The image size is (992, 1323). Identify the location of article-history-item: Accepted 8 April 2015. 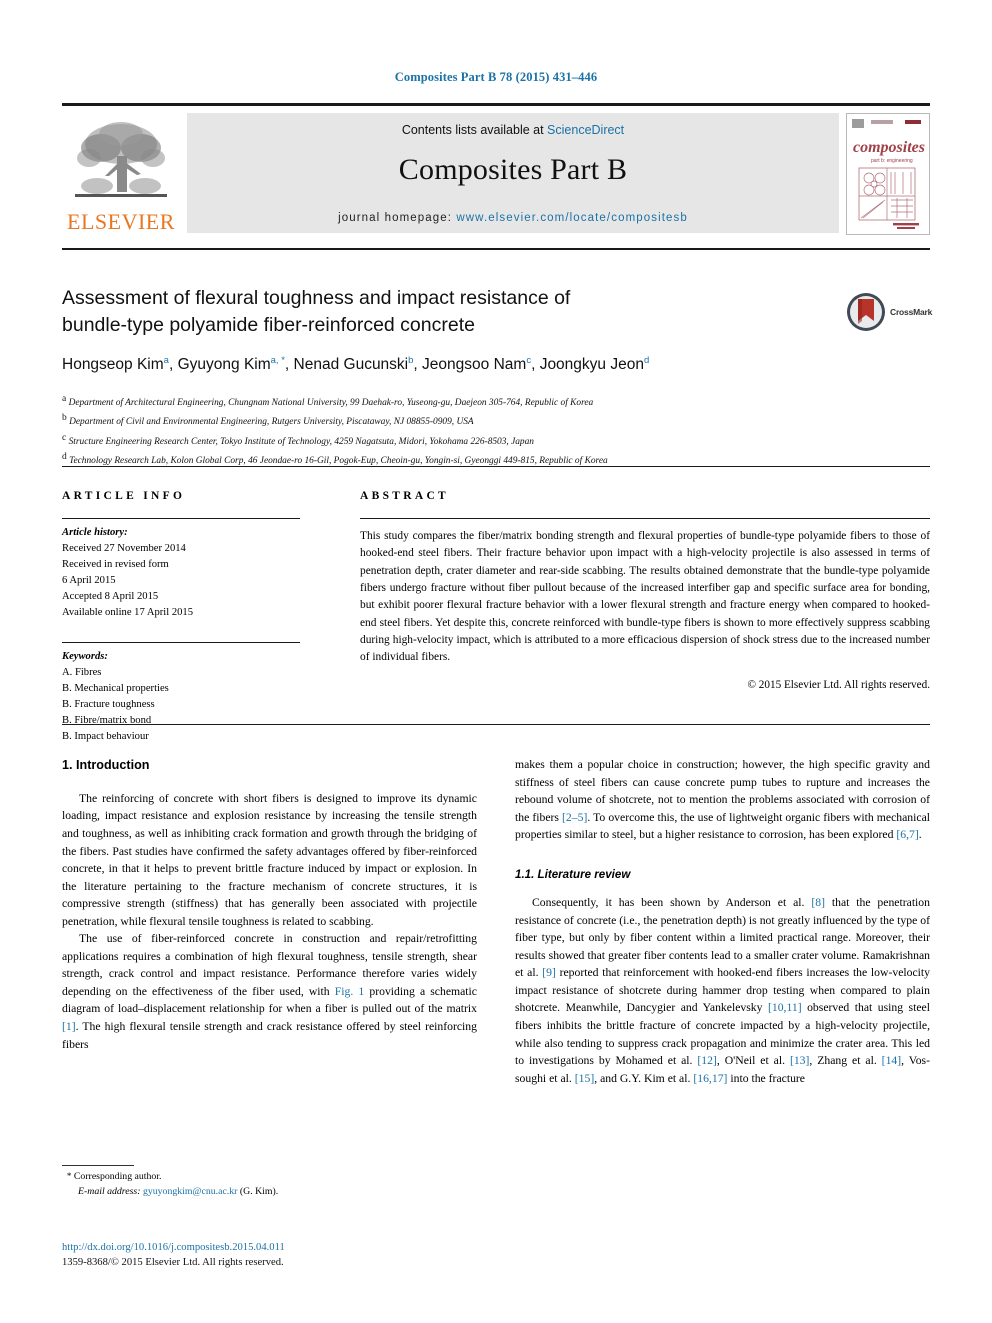
(110, 597).